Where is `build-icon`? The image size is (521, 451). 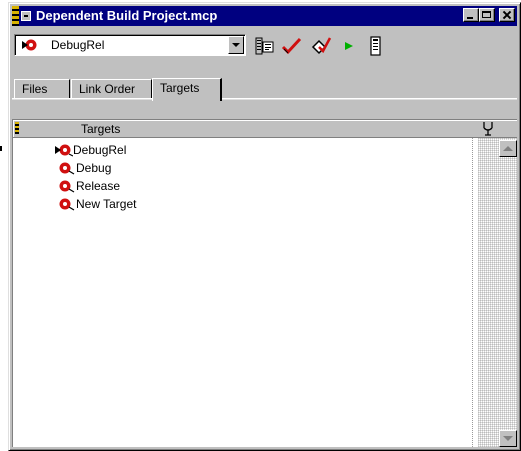
build-icon is located at coordinates (321, 46).